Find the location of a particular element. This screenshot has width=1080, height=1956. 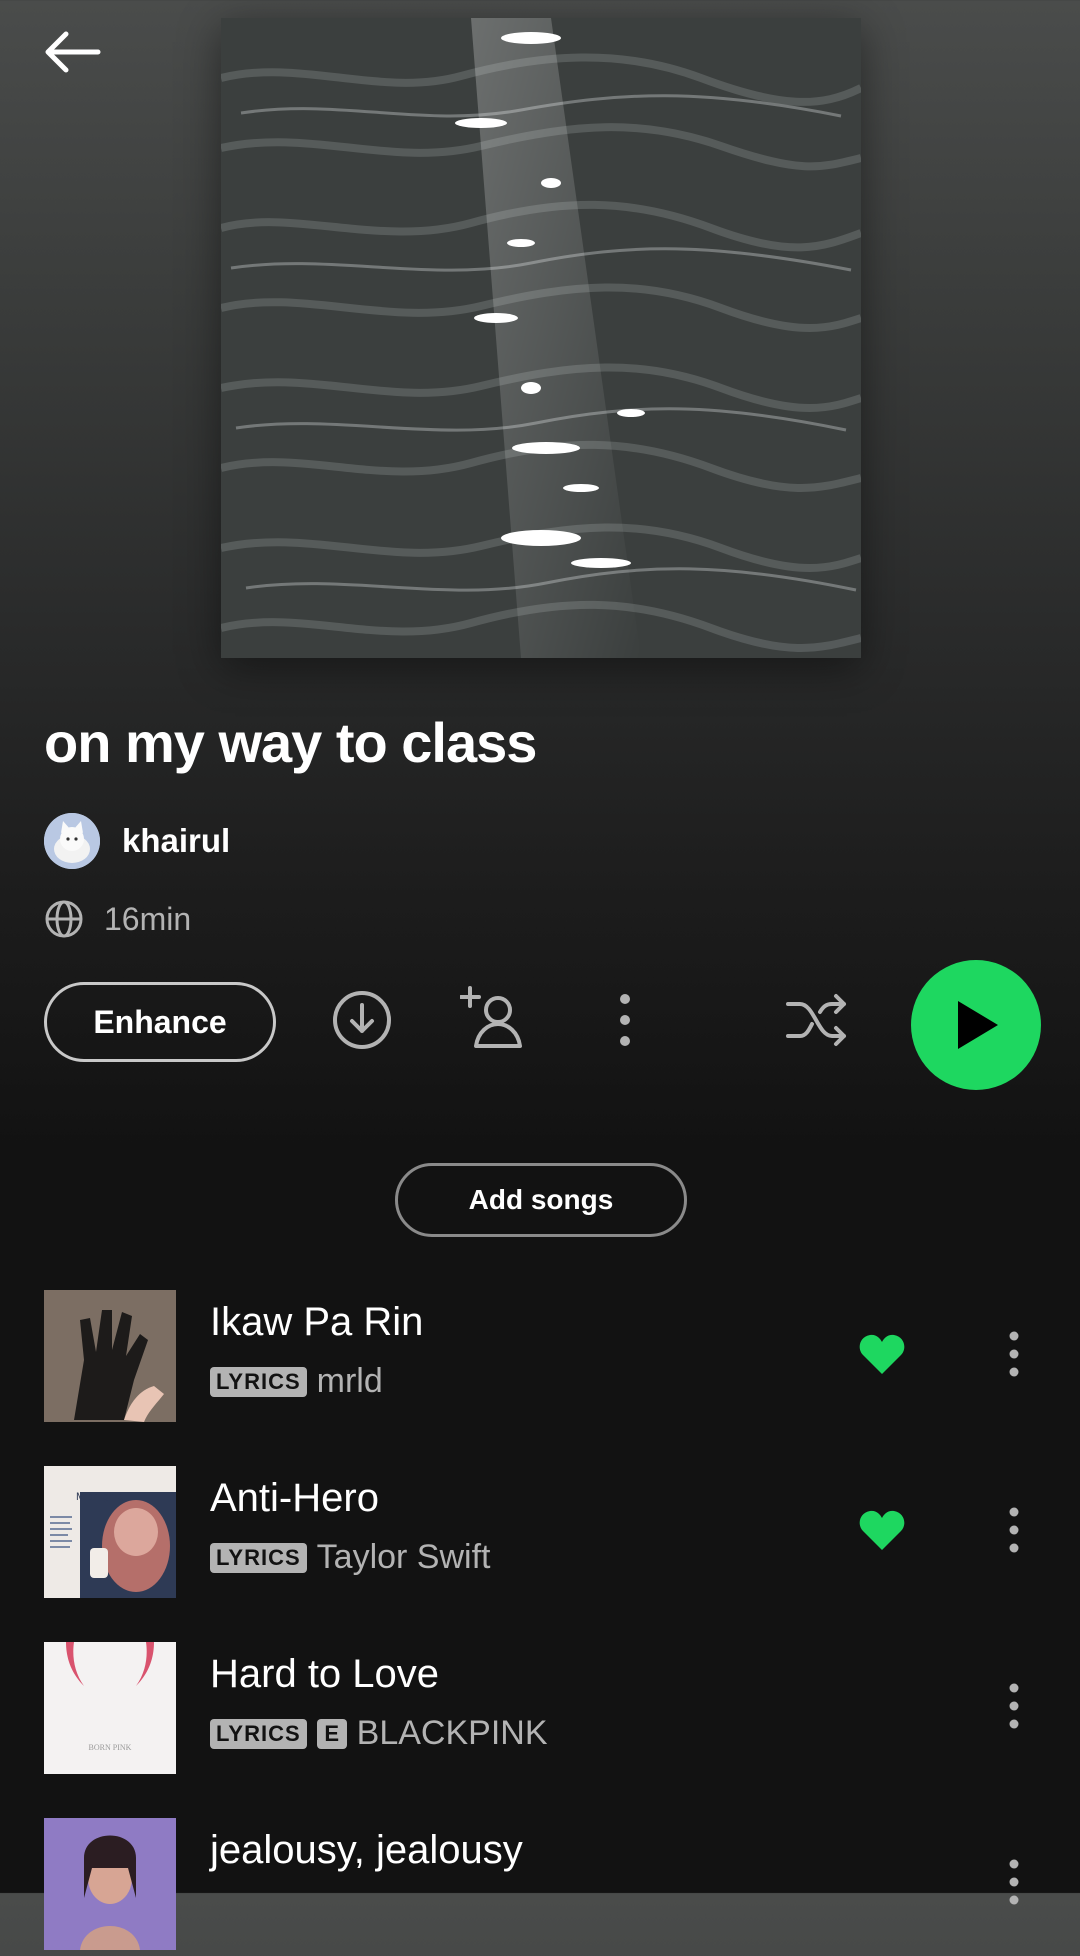

globe-icon is located at coordinates (64, 919).